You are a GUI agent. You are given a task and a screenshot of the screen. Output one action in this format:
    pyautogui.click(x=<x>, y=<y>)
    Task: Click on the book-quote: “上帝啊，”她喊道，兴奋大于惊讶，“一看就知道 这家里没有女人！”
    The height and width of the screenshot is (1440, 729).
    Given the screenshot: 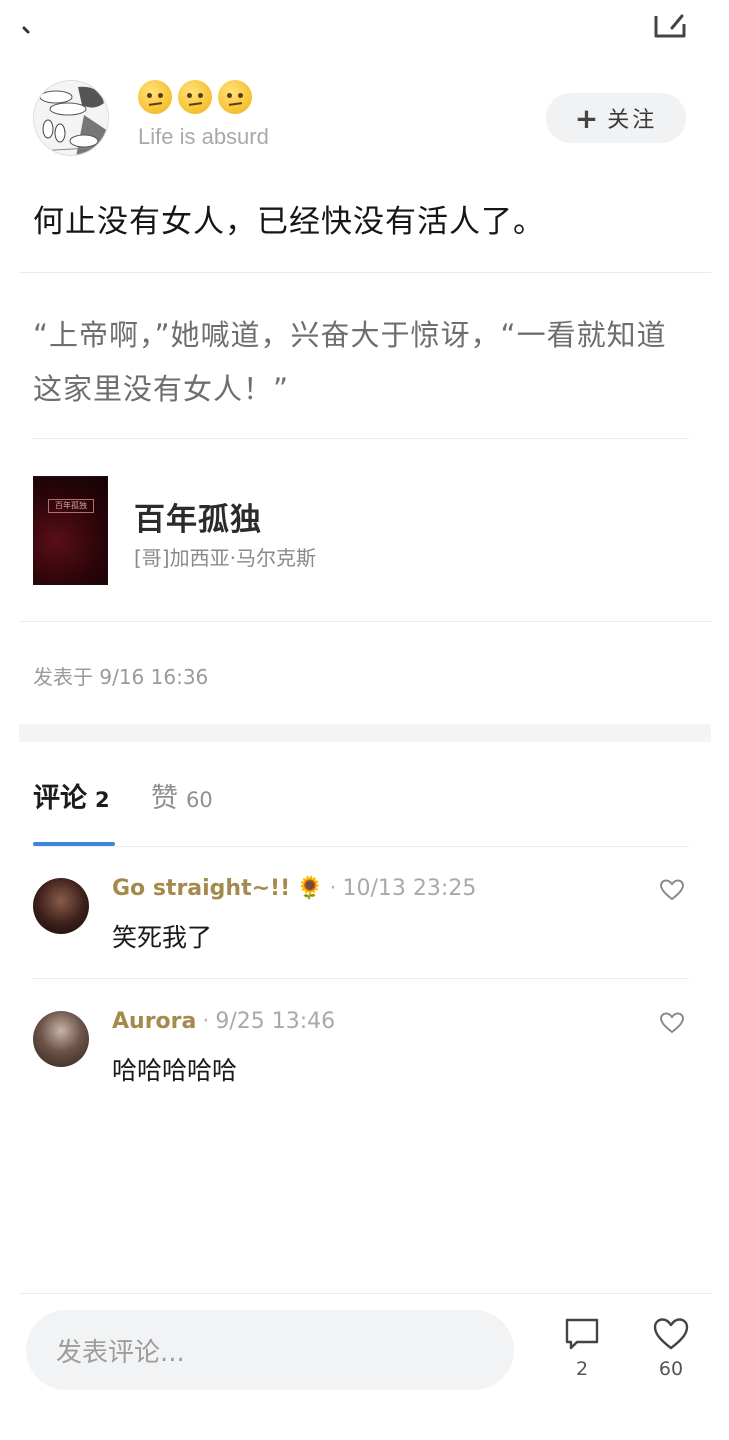 What is the action you would take?
    pyautogui.click(x=363, y=362)
    